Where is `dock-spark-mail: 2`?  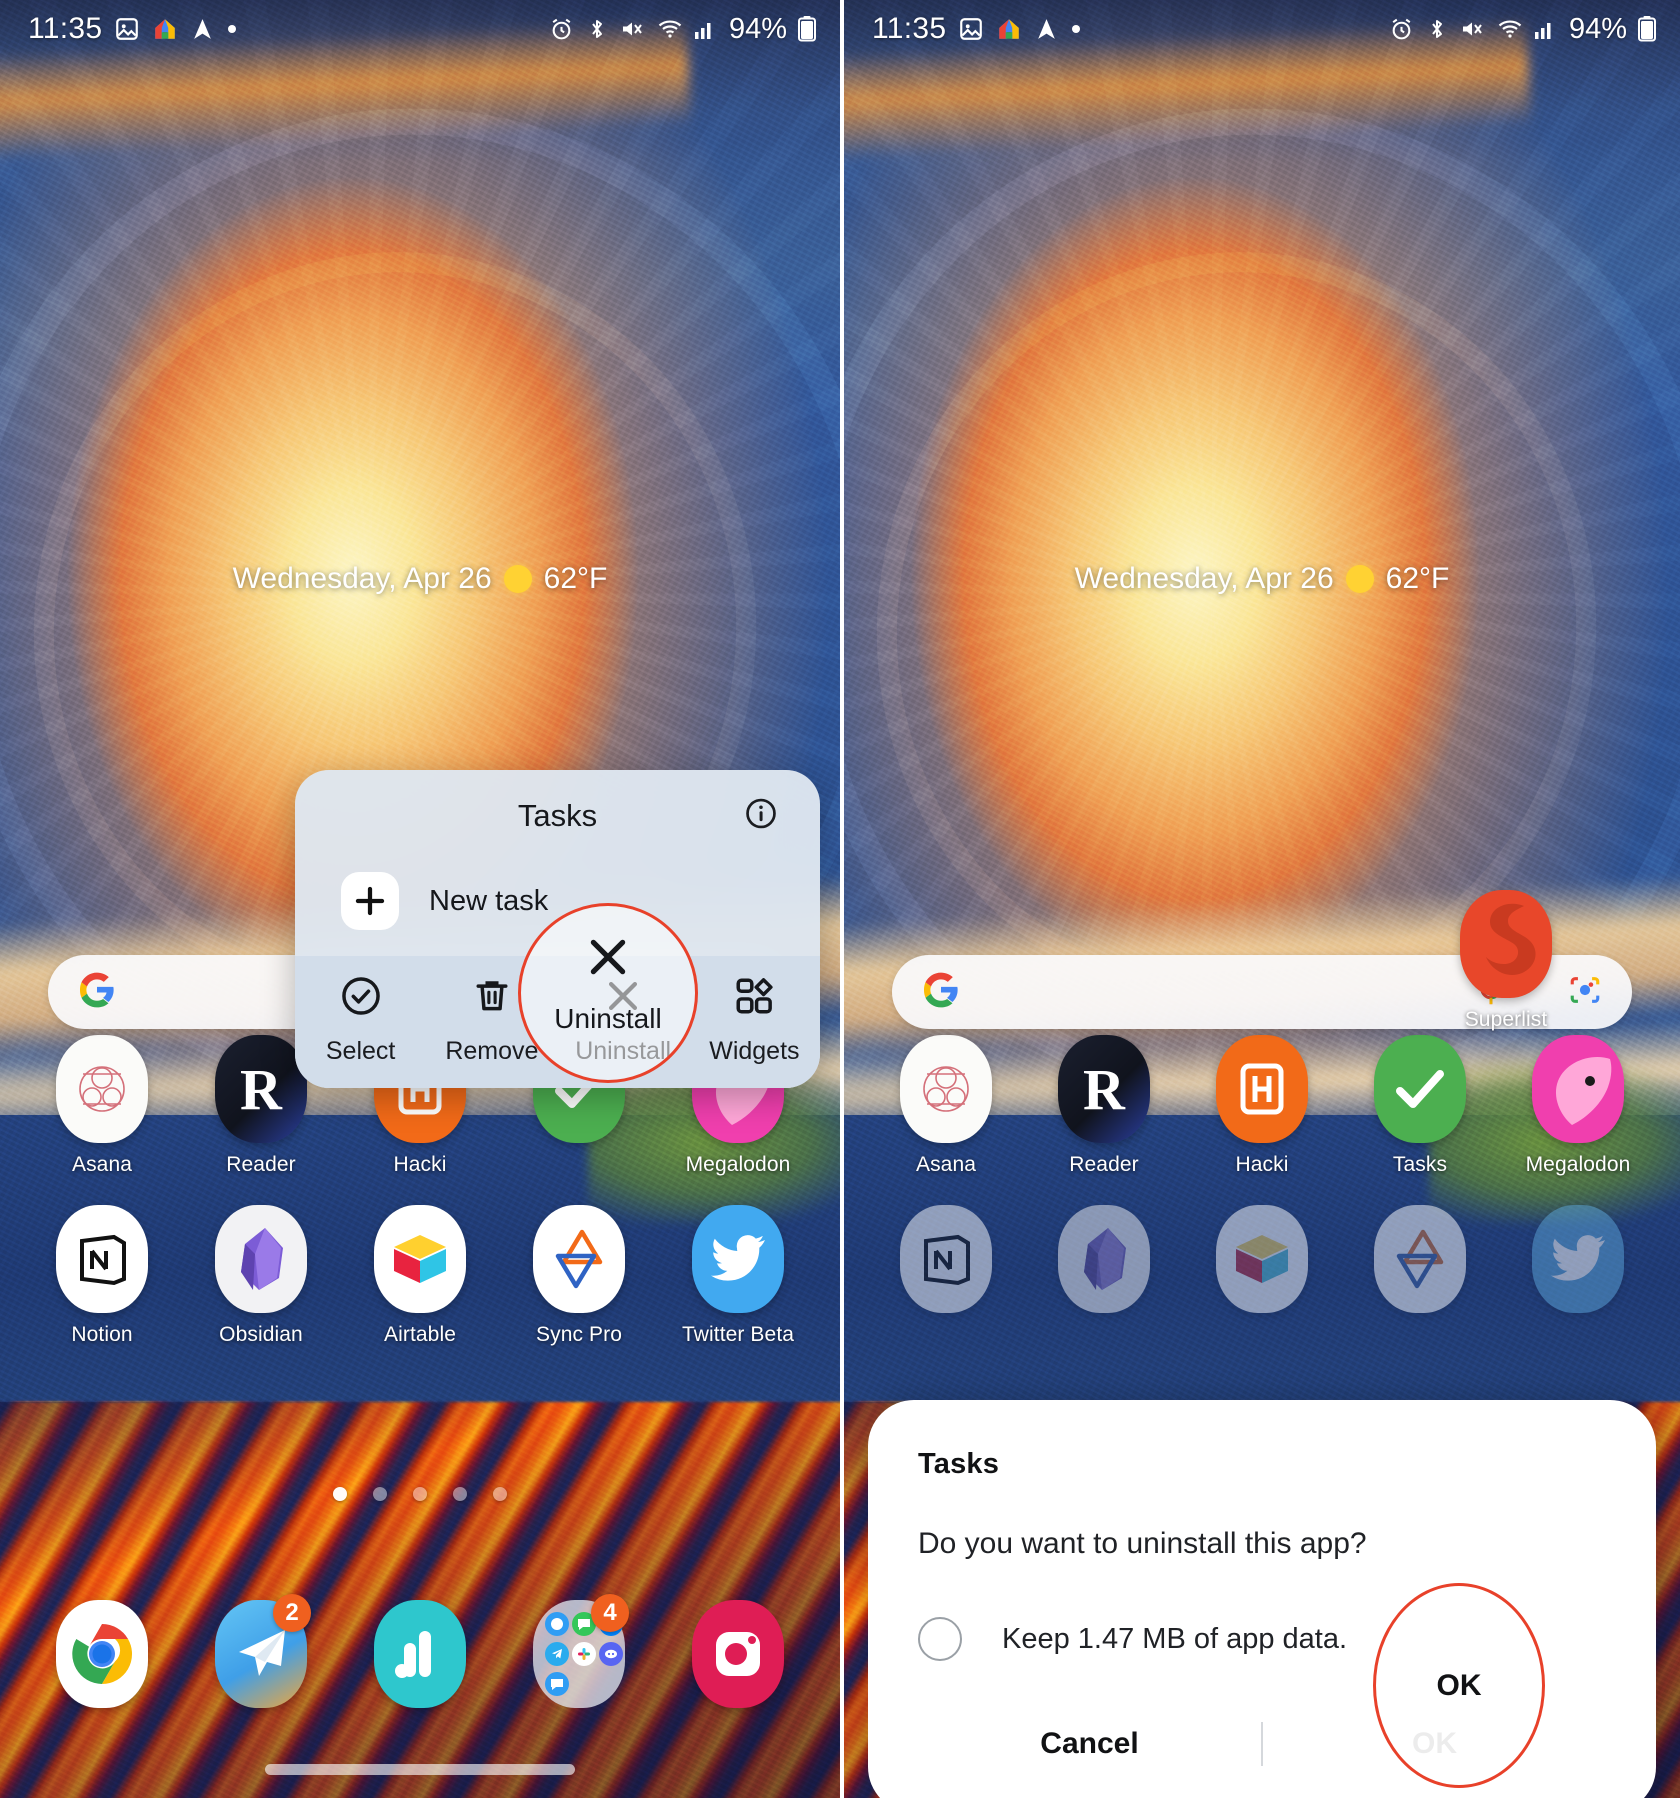 dock-spark-mail: 2 is located at coordinates (261, 1656).